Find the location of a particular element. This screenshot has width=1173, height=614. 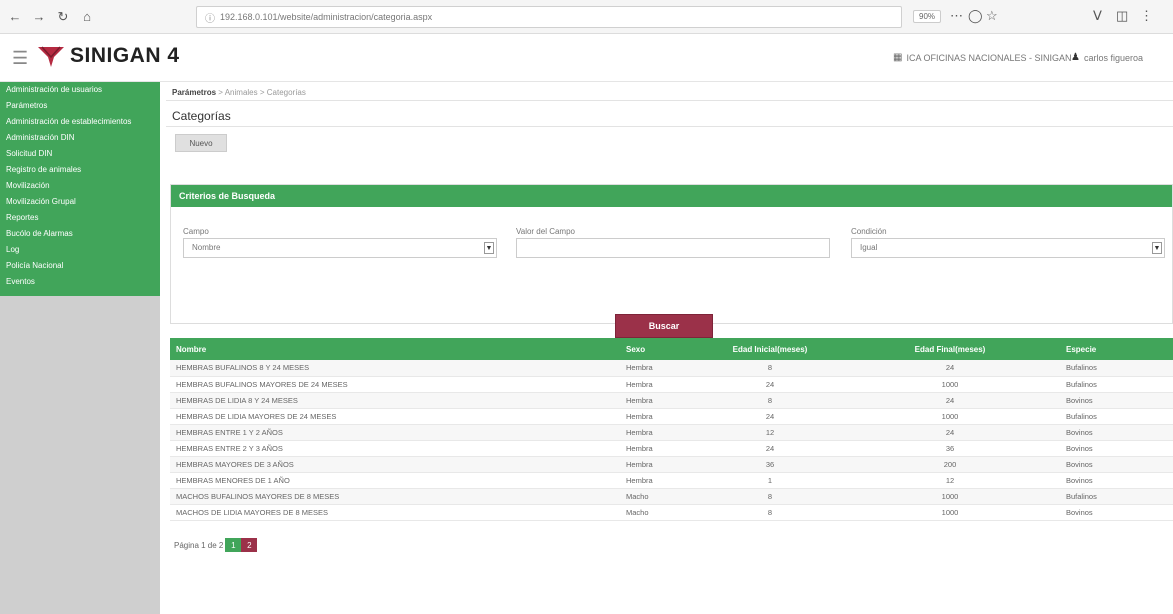

breadcrumb-animales: Animales is located at coordinates (241, 92).